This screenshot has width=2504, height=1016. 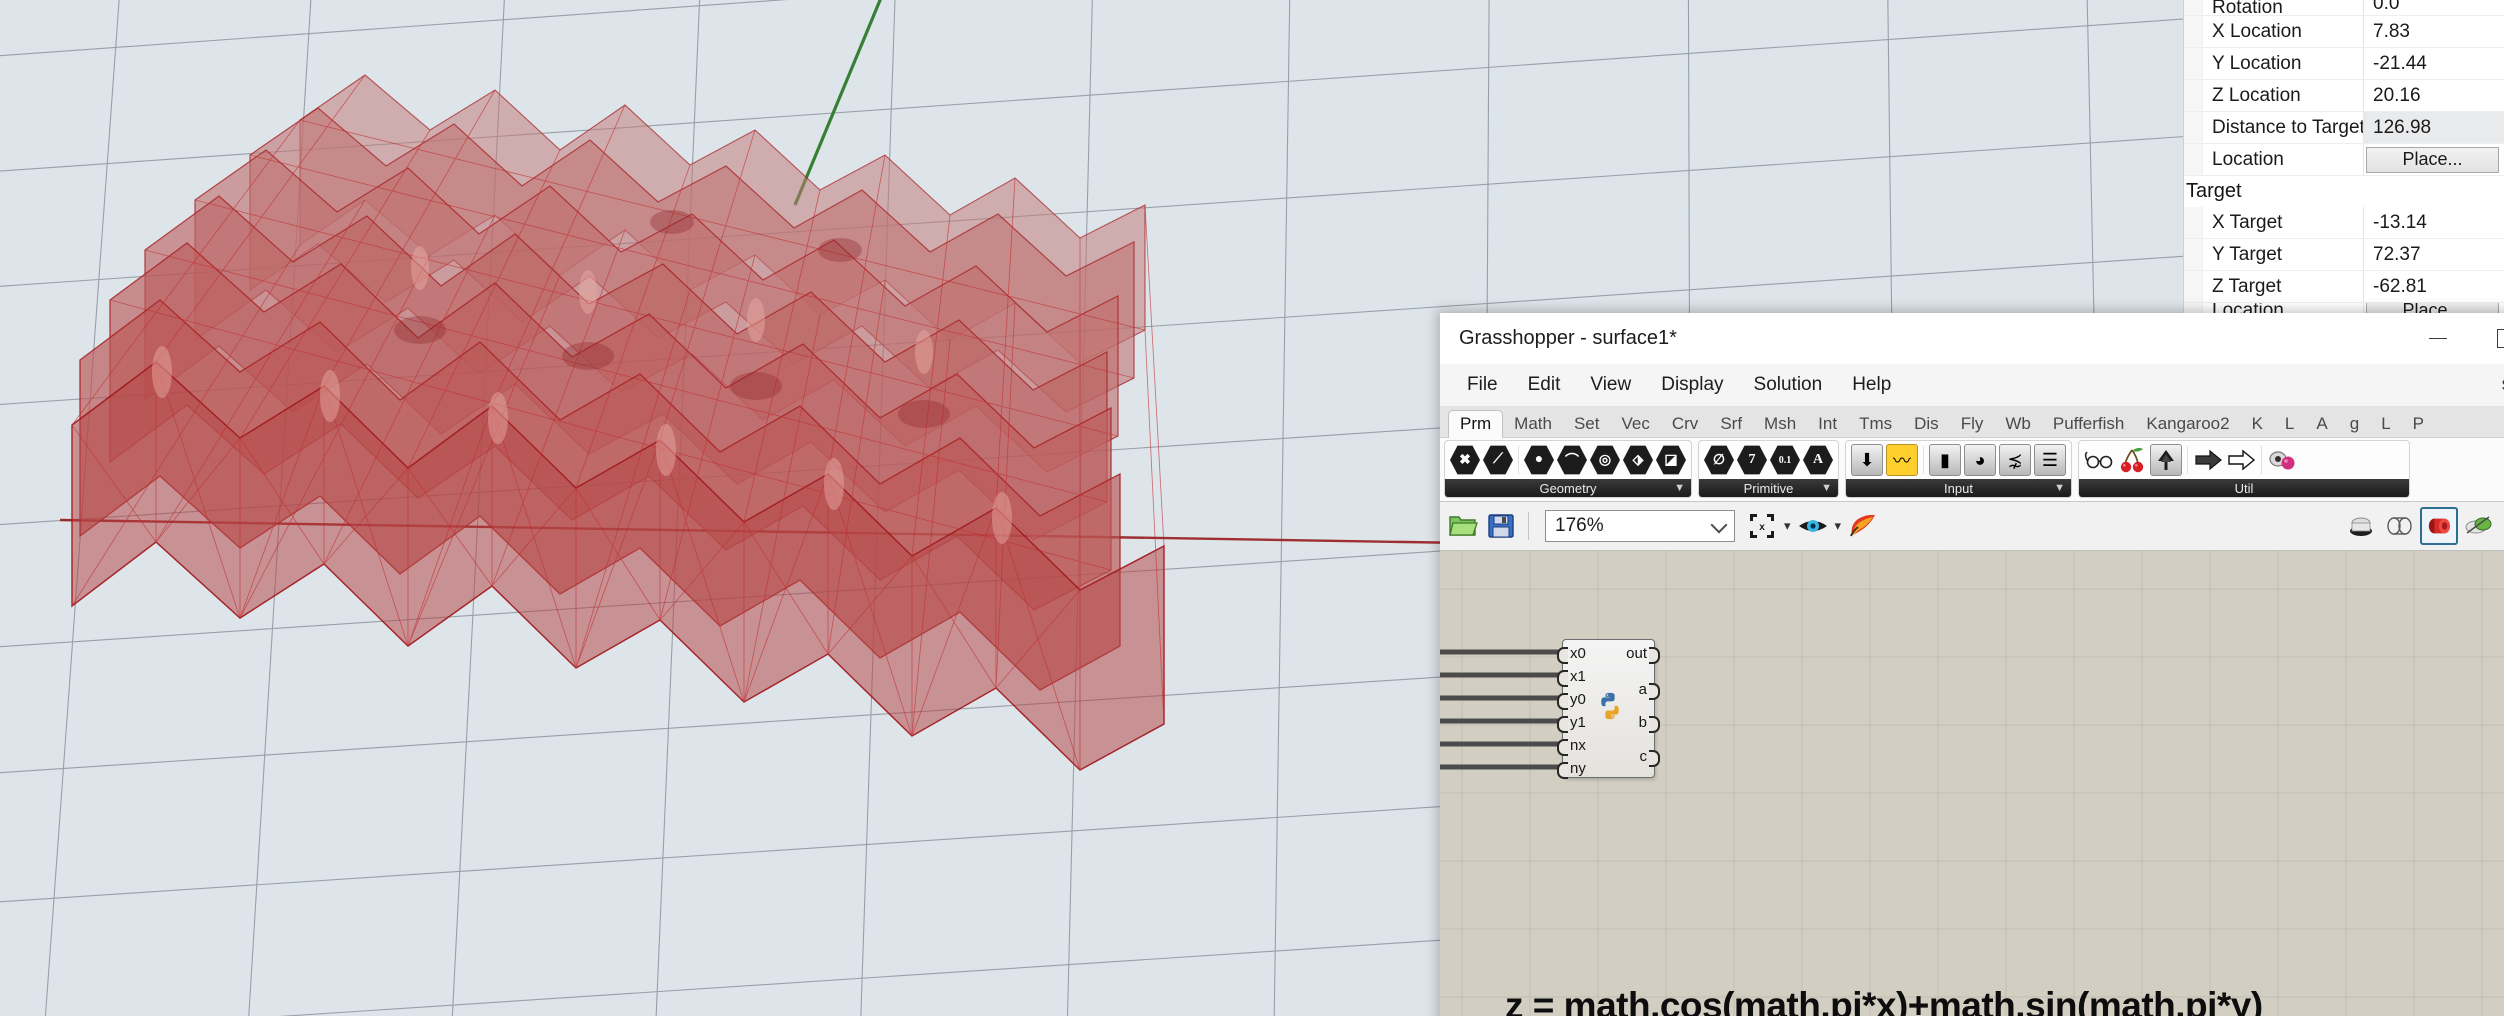 I want to click on menu-display: Display, so click(x=1692, y=385).